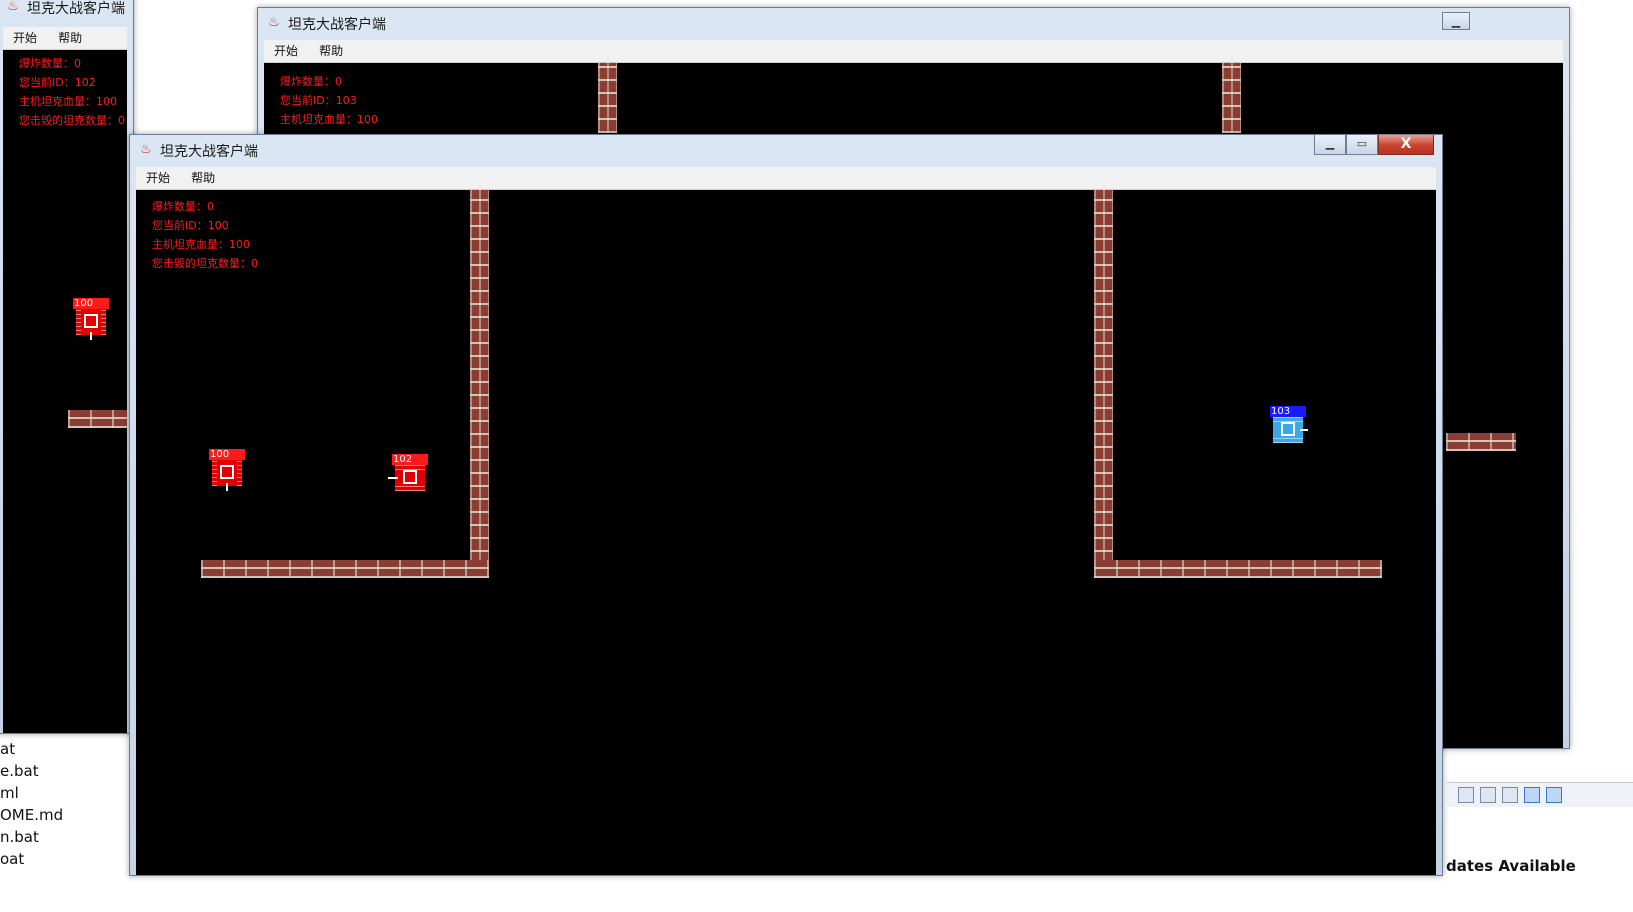  I want to click on tank-103: 103, so click(1289, 426).